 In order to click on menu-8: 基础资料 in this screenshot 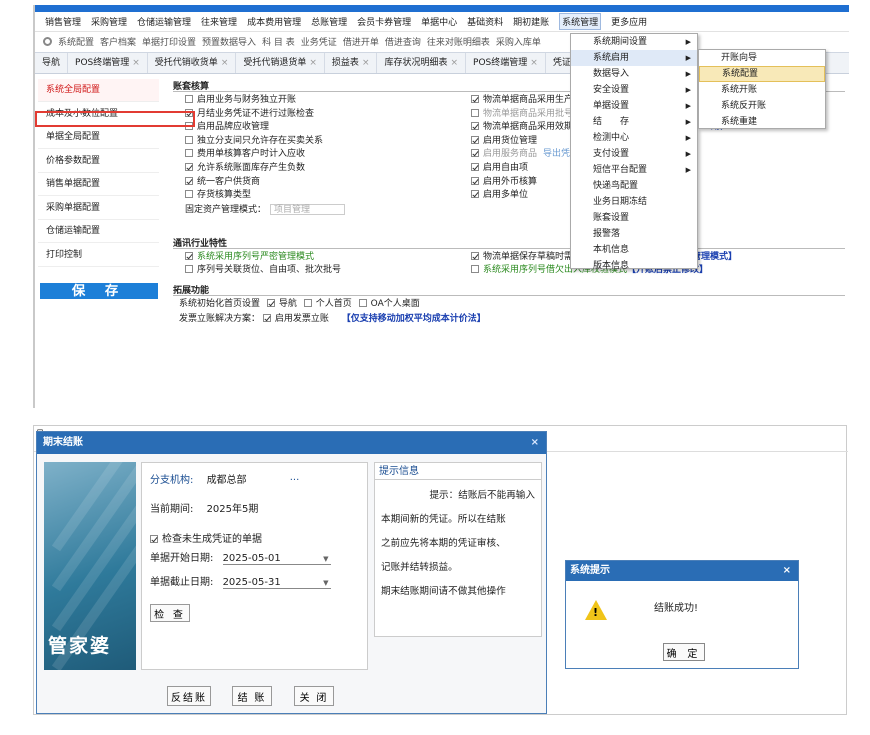, I will do `click(485, 21)`.